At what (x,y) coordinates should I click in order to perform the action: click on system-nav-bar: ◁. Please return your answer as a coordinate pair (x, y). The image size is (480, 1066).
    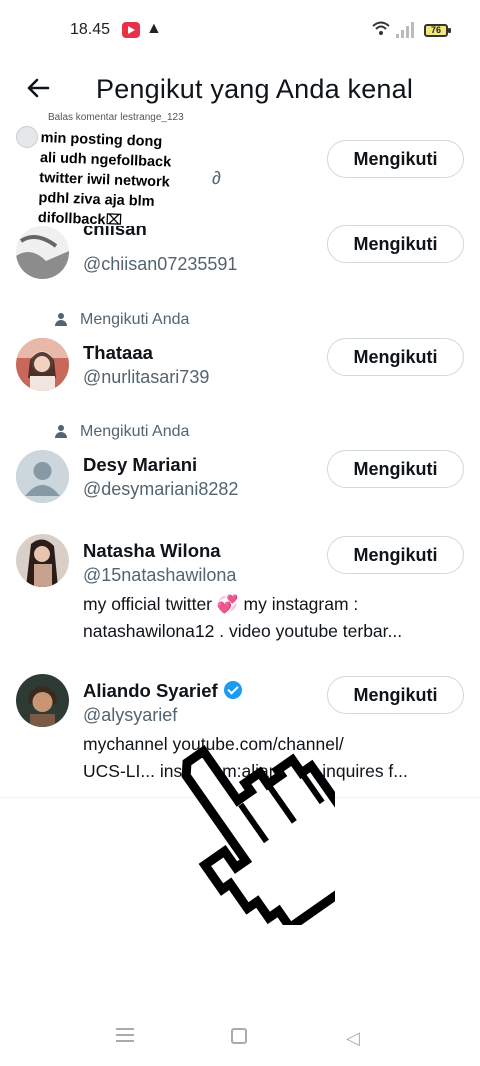
    Looking at the image, I should click on (240, 1038).